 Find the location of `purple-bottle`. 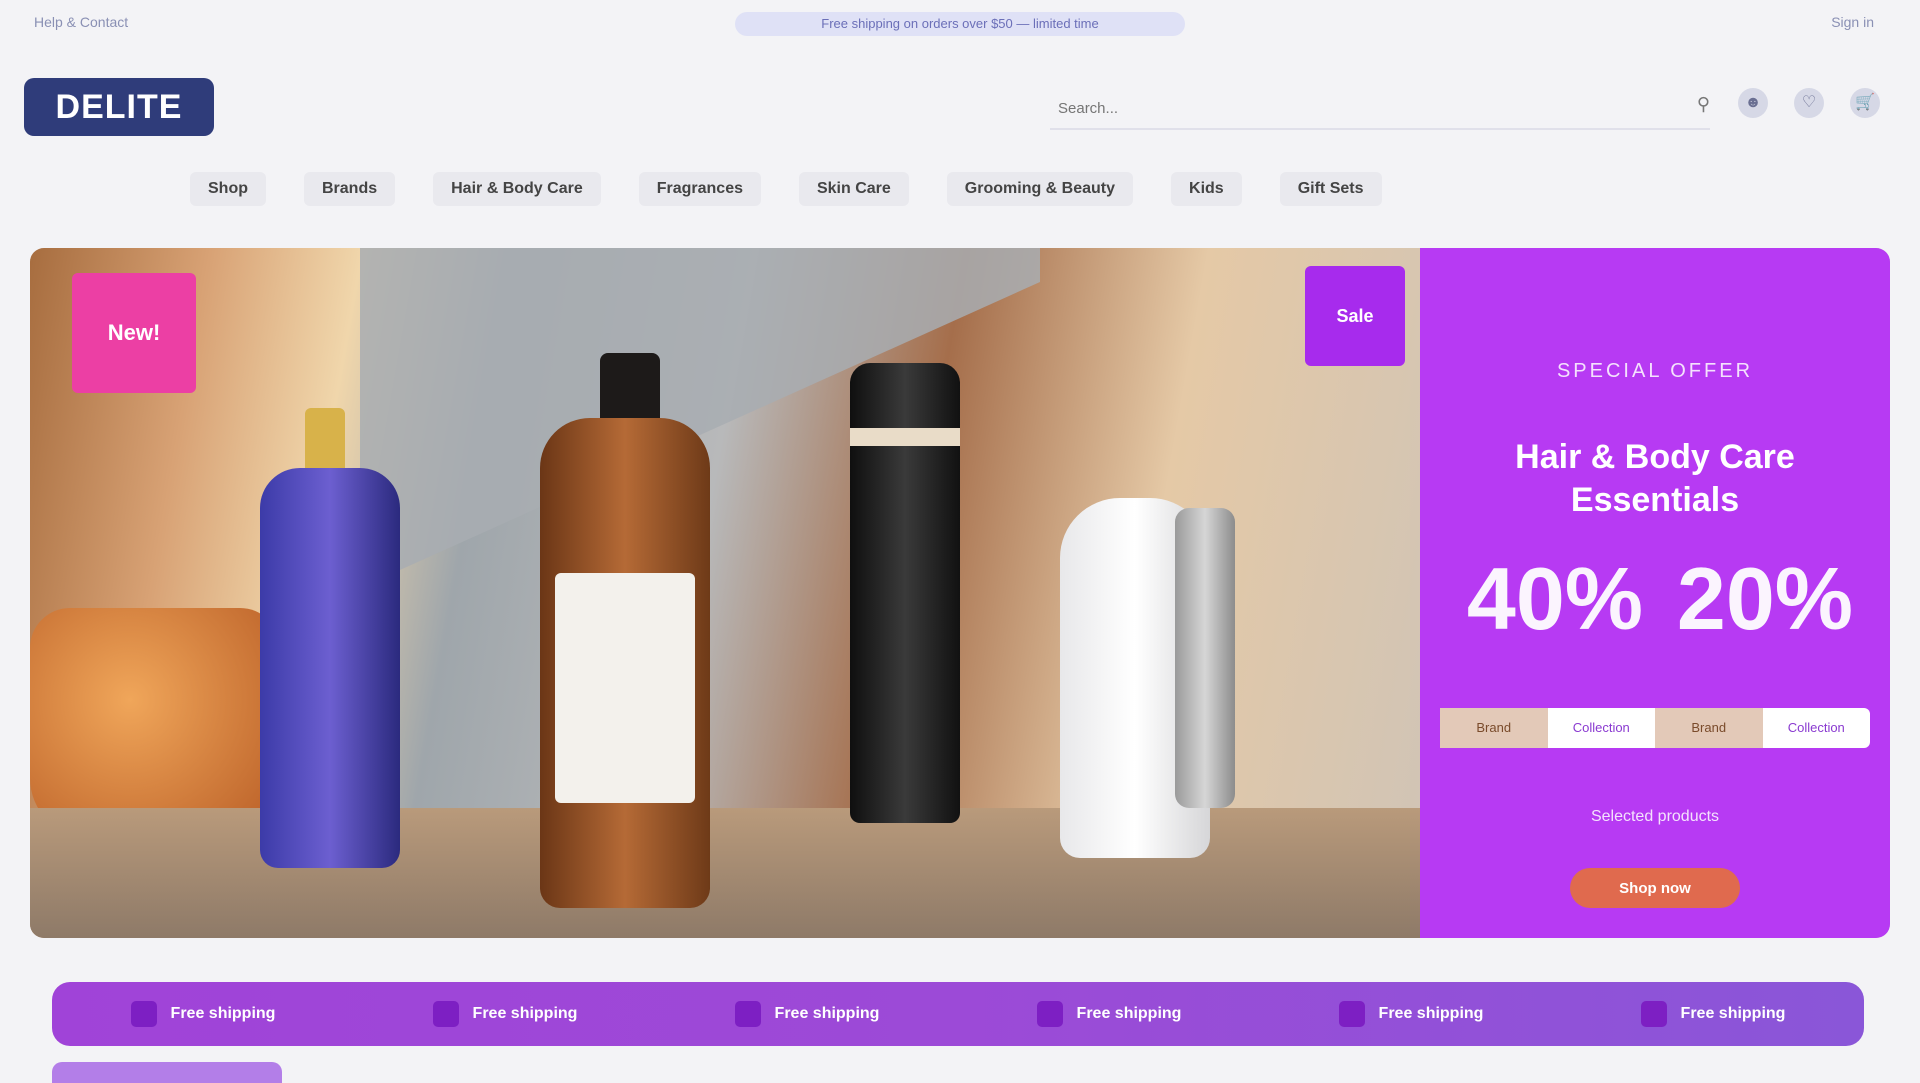

purple-bottle is located at coordinates (330, 668).